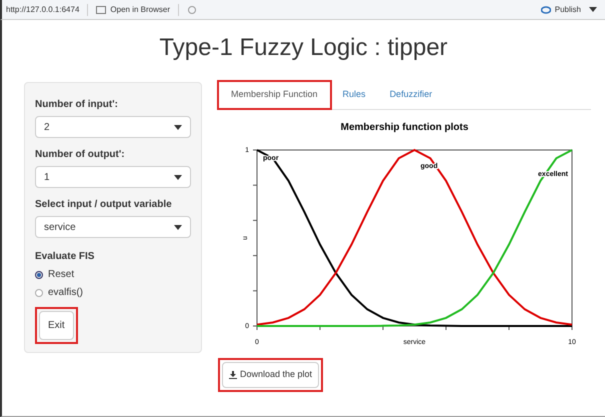  I want to click on window-icon, so click(101, 10).